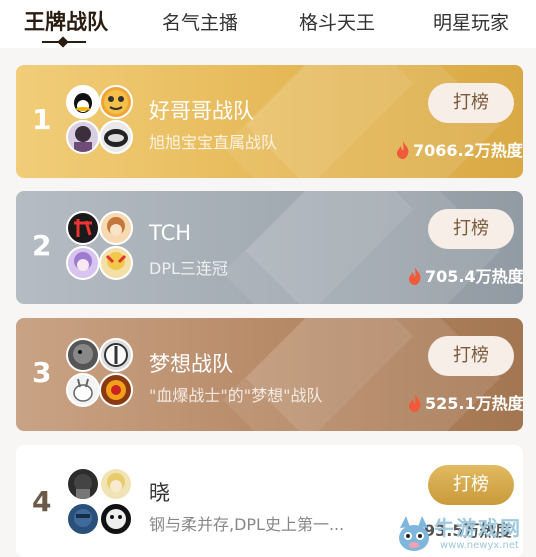 This screenshot has width=536, height=557. Describe the element at coordinates (479, 545) in the screenshot. I see `watermark-url: www.newyx.net` at that location.